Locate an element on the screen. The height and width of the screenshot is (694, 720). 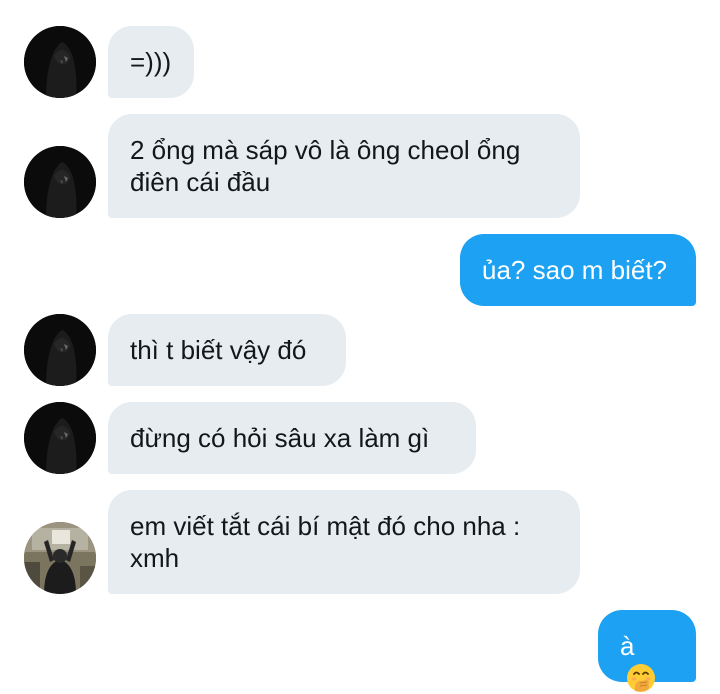
message-text: à is located at coordinates (627, 646).